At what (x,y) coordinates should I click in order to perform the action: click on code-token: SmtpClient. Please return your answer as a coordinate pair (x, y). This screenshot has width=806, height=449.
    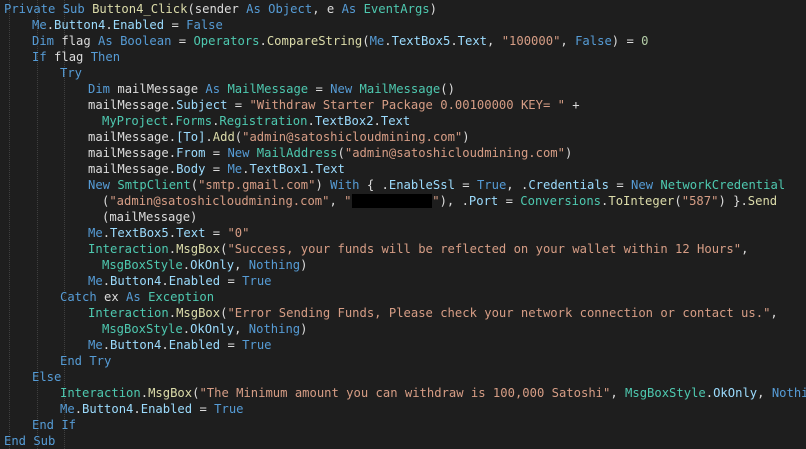
    Looking at the image, I should click on (154, 185).